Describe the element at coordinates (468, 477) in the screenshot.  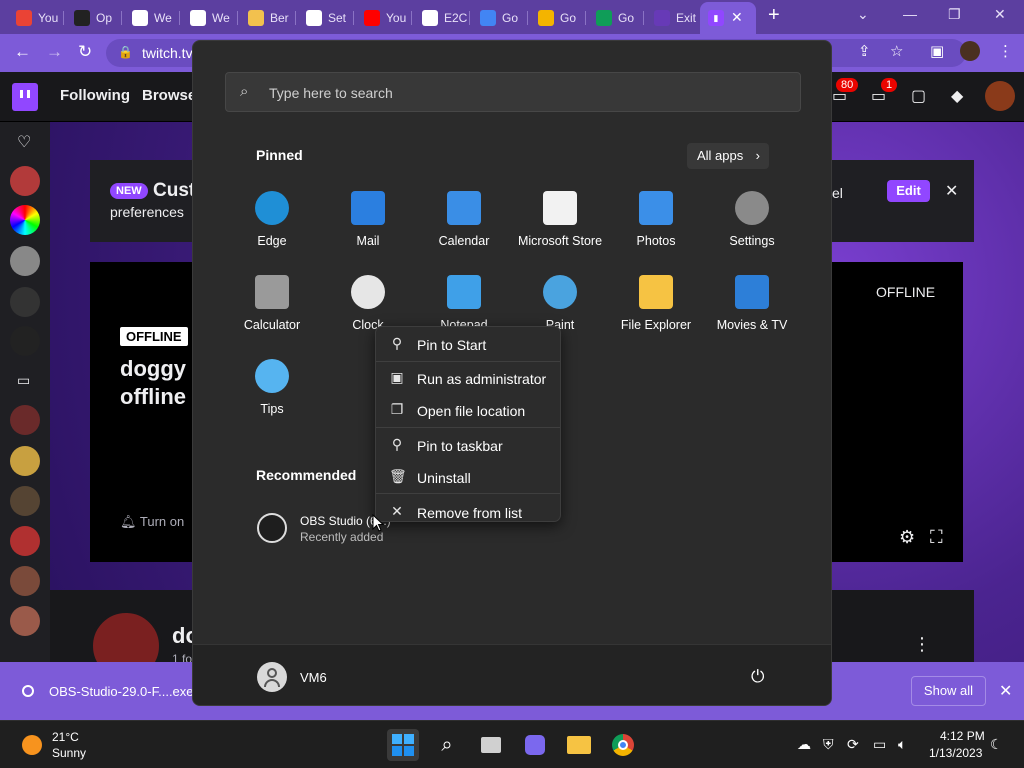
I see `context-menu-item-uninstall: 🗑 Uninstall` at that location.